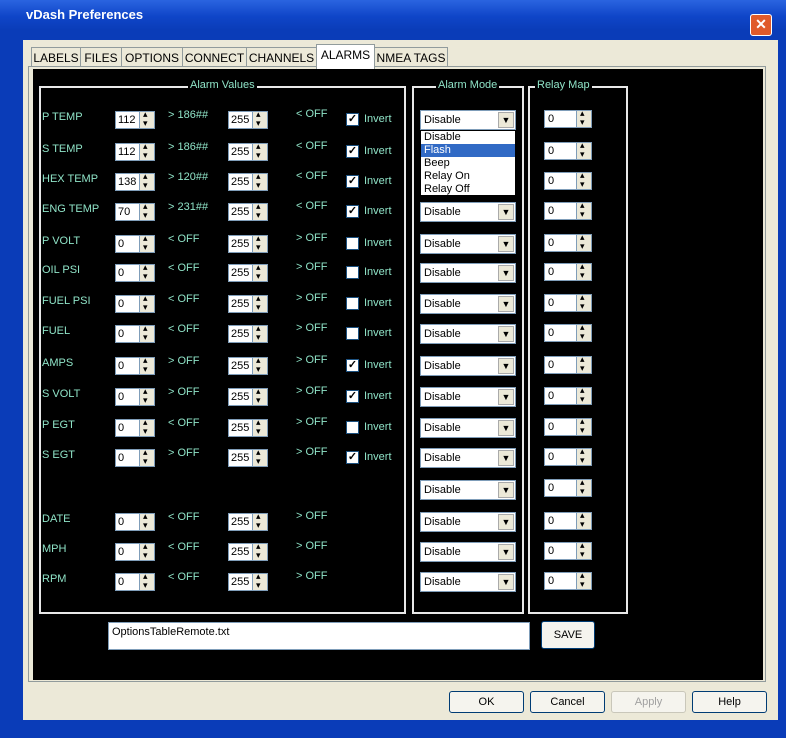 The height and width of the screenshot is (738, 786). I want to click on tab-alarms: ALARMS, so click(345, 56).